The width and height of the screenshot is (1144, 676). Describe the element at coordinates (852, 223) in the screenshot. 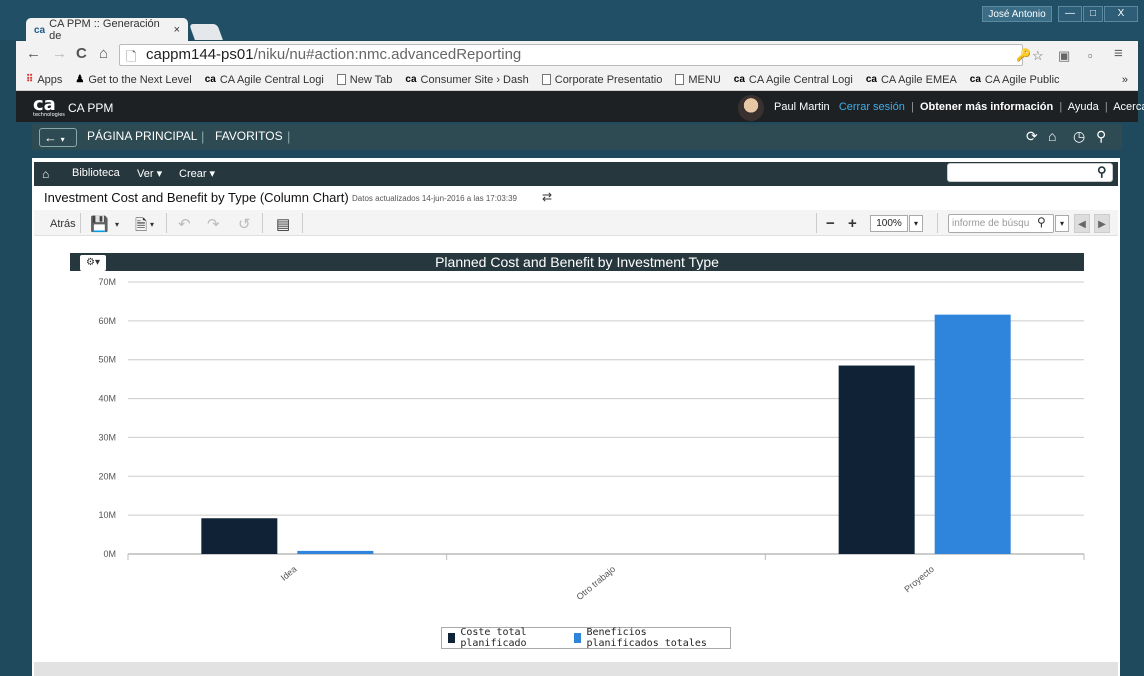

I see `zoom-in-icon: +` at that location.